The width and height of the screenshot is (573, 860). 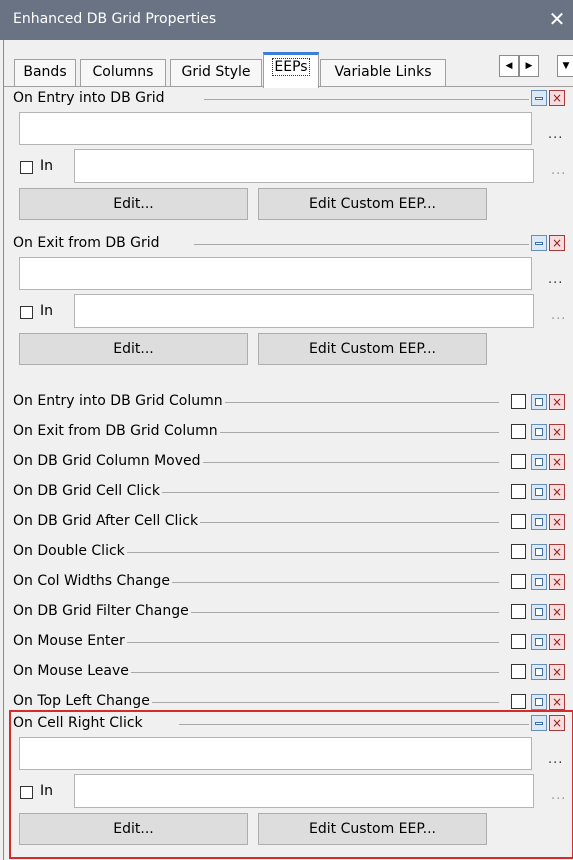 What do you see at coordinates (123, 72) in the screenshot?
I see `tab-columns: Columns` at bounding box center [123, 72].